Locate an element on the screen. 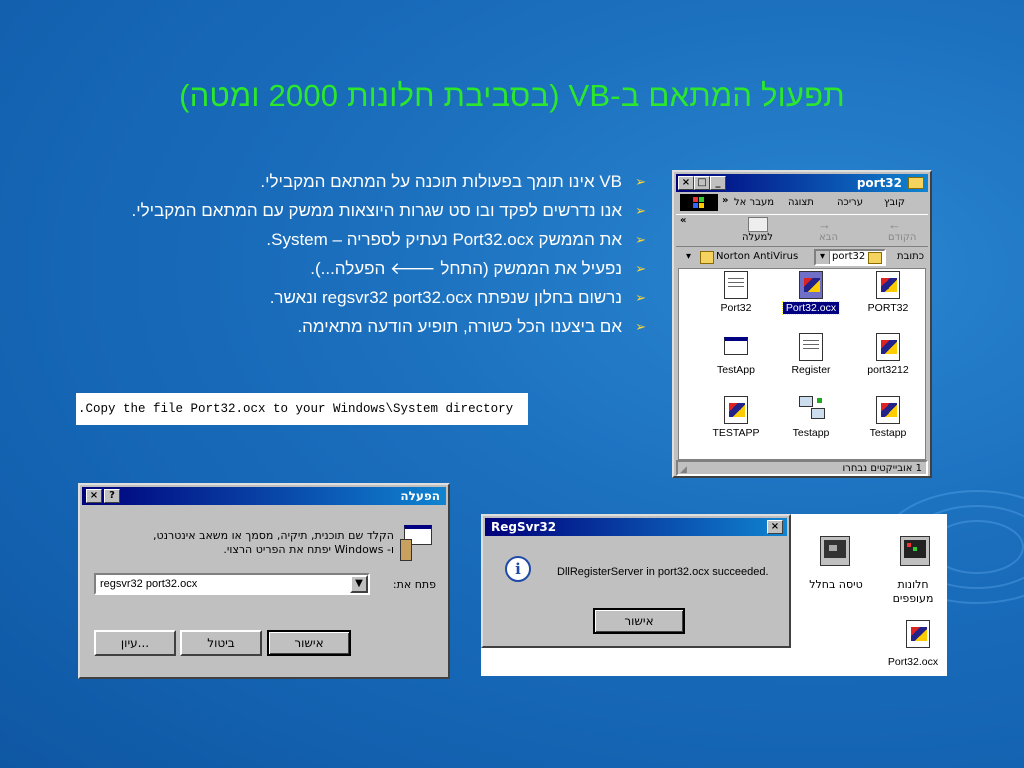  desktop-icon-flying-windows: חלונות מעופפים is located at coordinates (913, 571).